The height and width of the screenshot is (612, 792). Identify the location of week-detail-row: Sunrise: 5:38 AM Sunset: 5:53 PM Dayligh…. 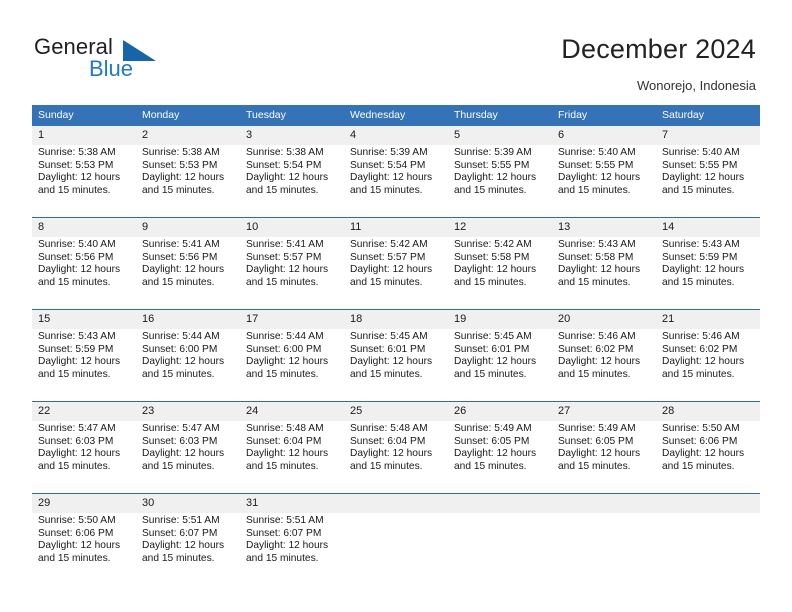
(396, 181).